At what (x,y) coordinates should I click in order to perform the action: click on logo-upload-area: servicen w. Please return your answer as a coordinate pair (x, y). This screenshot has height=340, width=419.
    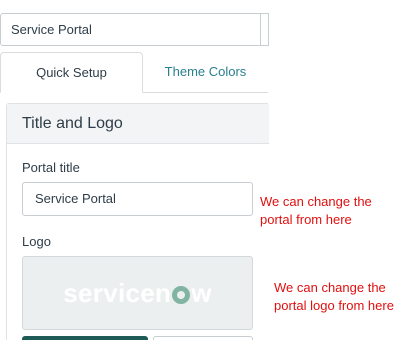
    Looking at the image, I should click on (137, 293).